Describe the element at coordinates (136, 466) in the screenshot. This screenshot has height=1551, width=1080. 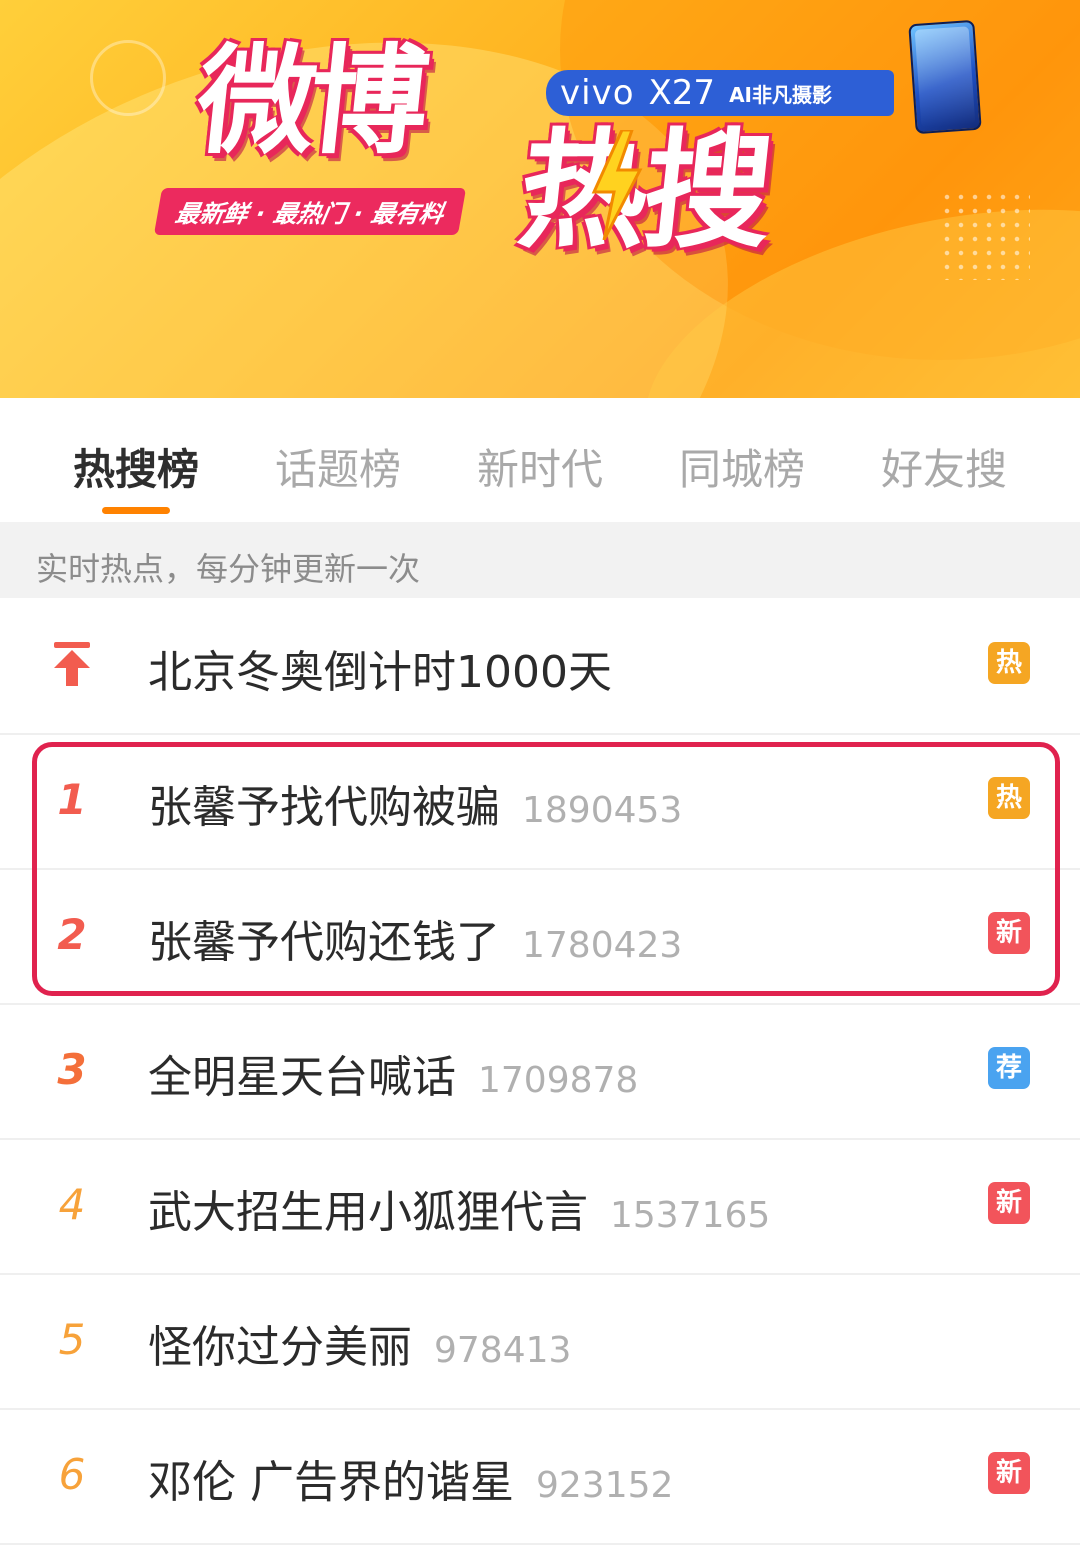
I see `tab-hot-search: 热搜榜` at that location.